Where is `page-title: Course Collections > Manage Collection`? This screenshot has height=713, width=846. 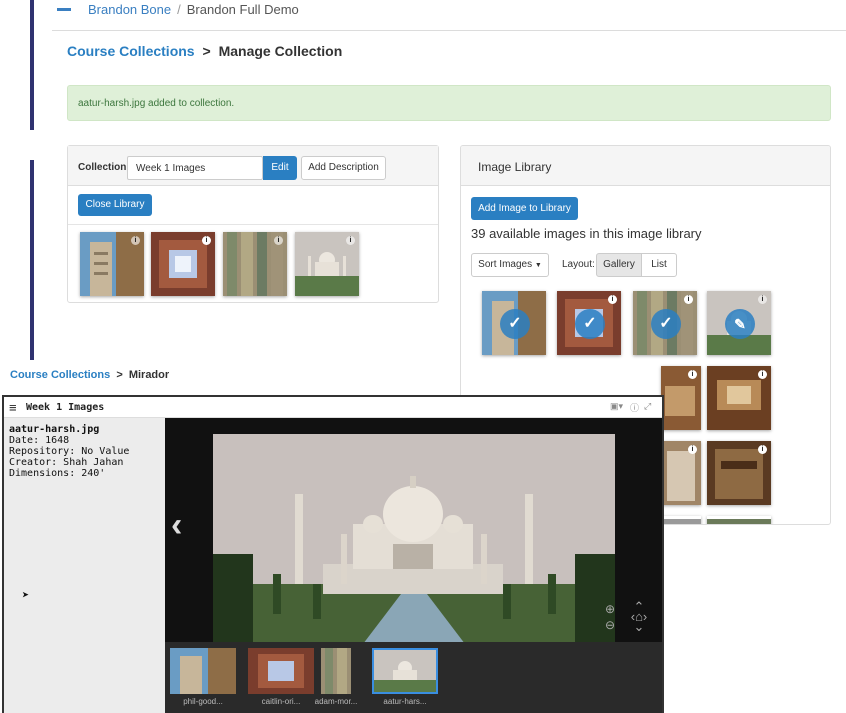
page-title: Course Collections > Manage Collection is located at coordinates (204, 51).